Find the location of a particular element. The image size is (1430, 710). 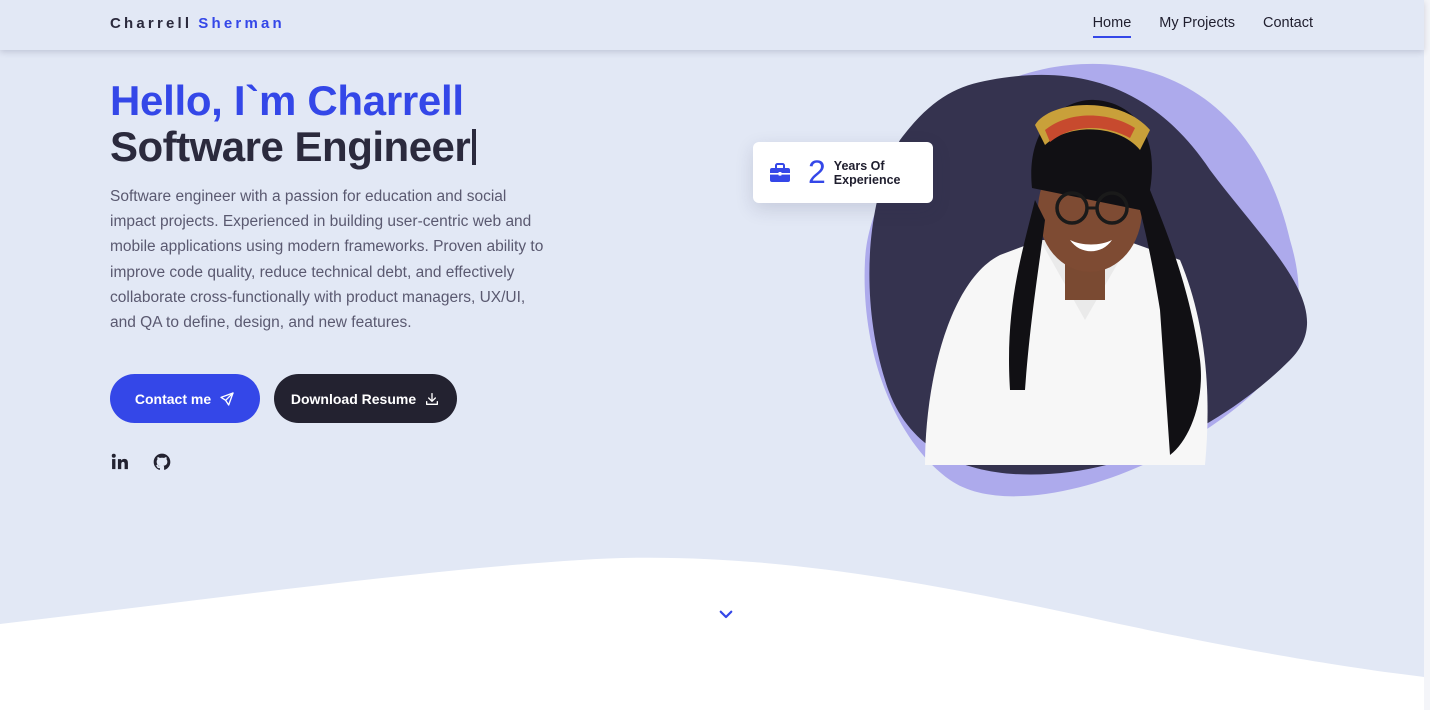

hero-role-text: Software Engineer is located at coordinates (290, 146).